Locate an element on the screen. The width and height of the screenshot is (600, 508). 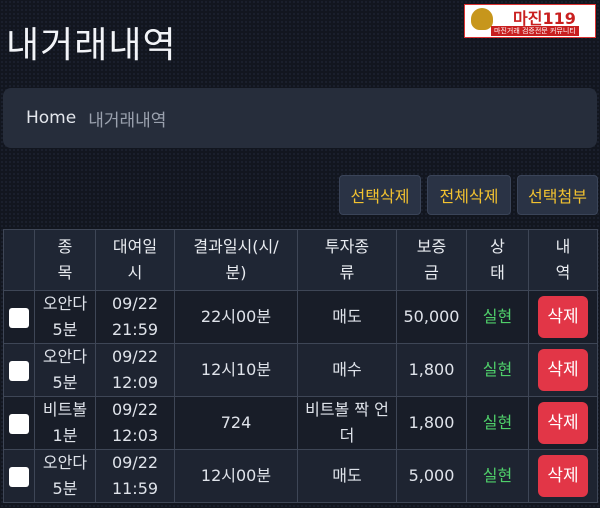
cell-type: 비트볼 짝 언 더 is located at coordinates (347, 423).